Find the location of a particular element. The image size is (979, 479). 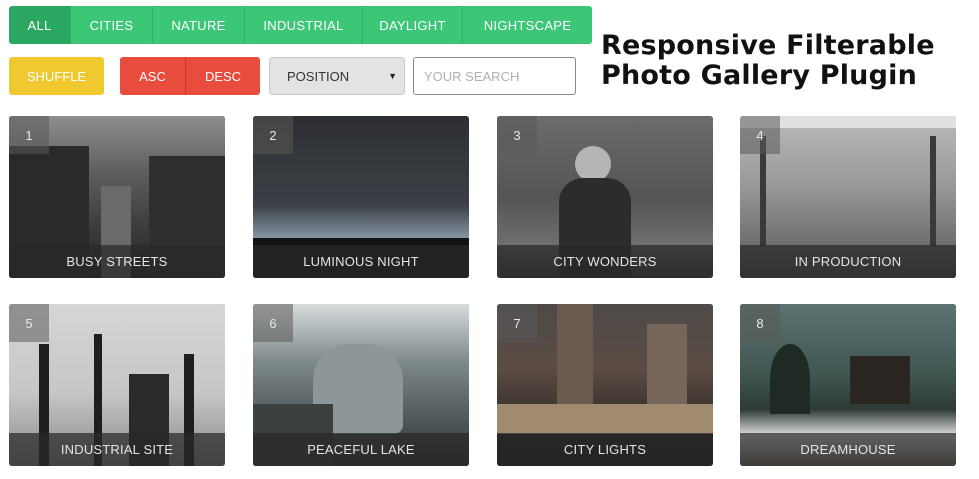

filter-cities-button: CITIES is located at coordinates (112, 25).